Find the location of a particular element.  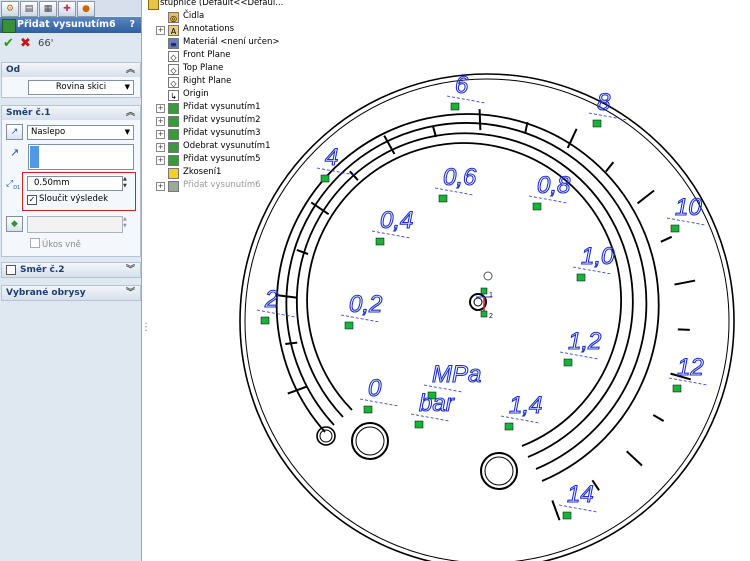

bar-scale-label: 12 is located at coordinates (690, 367).